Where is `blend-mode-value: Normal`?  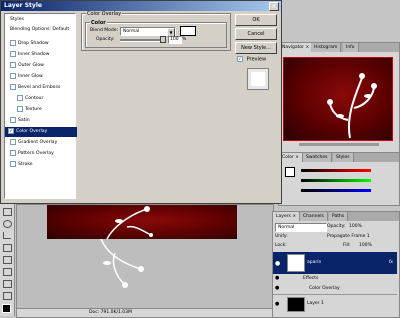 blend-mode-value: Normal is located at coordinates (131, 31).